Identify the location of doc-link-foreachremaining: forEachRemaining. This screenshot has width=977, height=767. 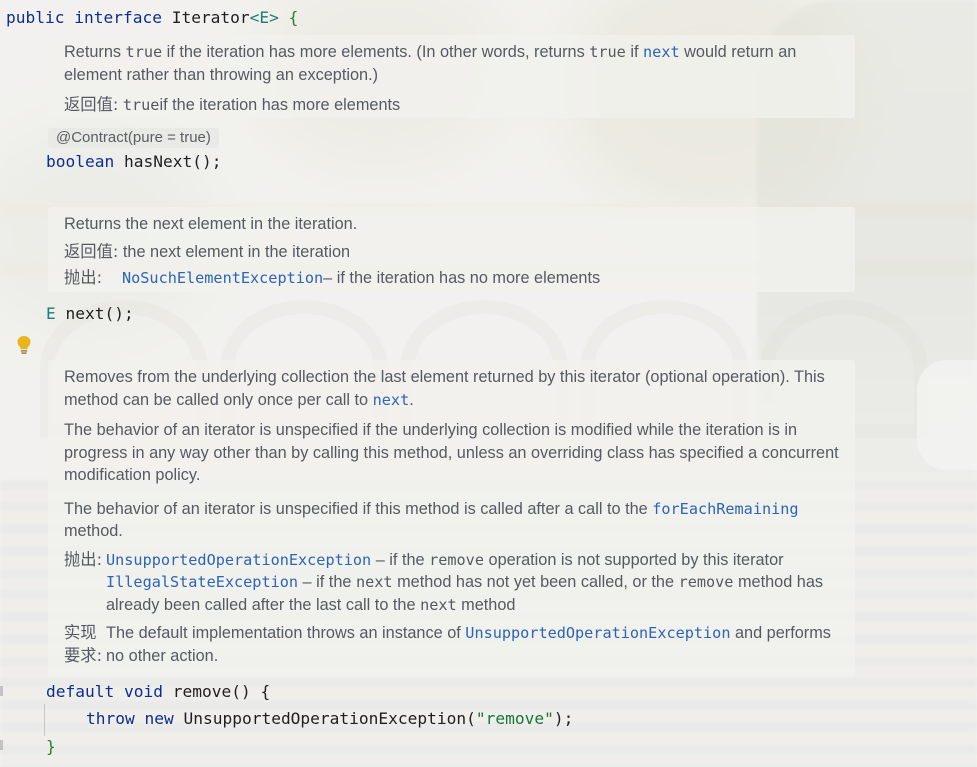
(725, 509).